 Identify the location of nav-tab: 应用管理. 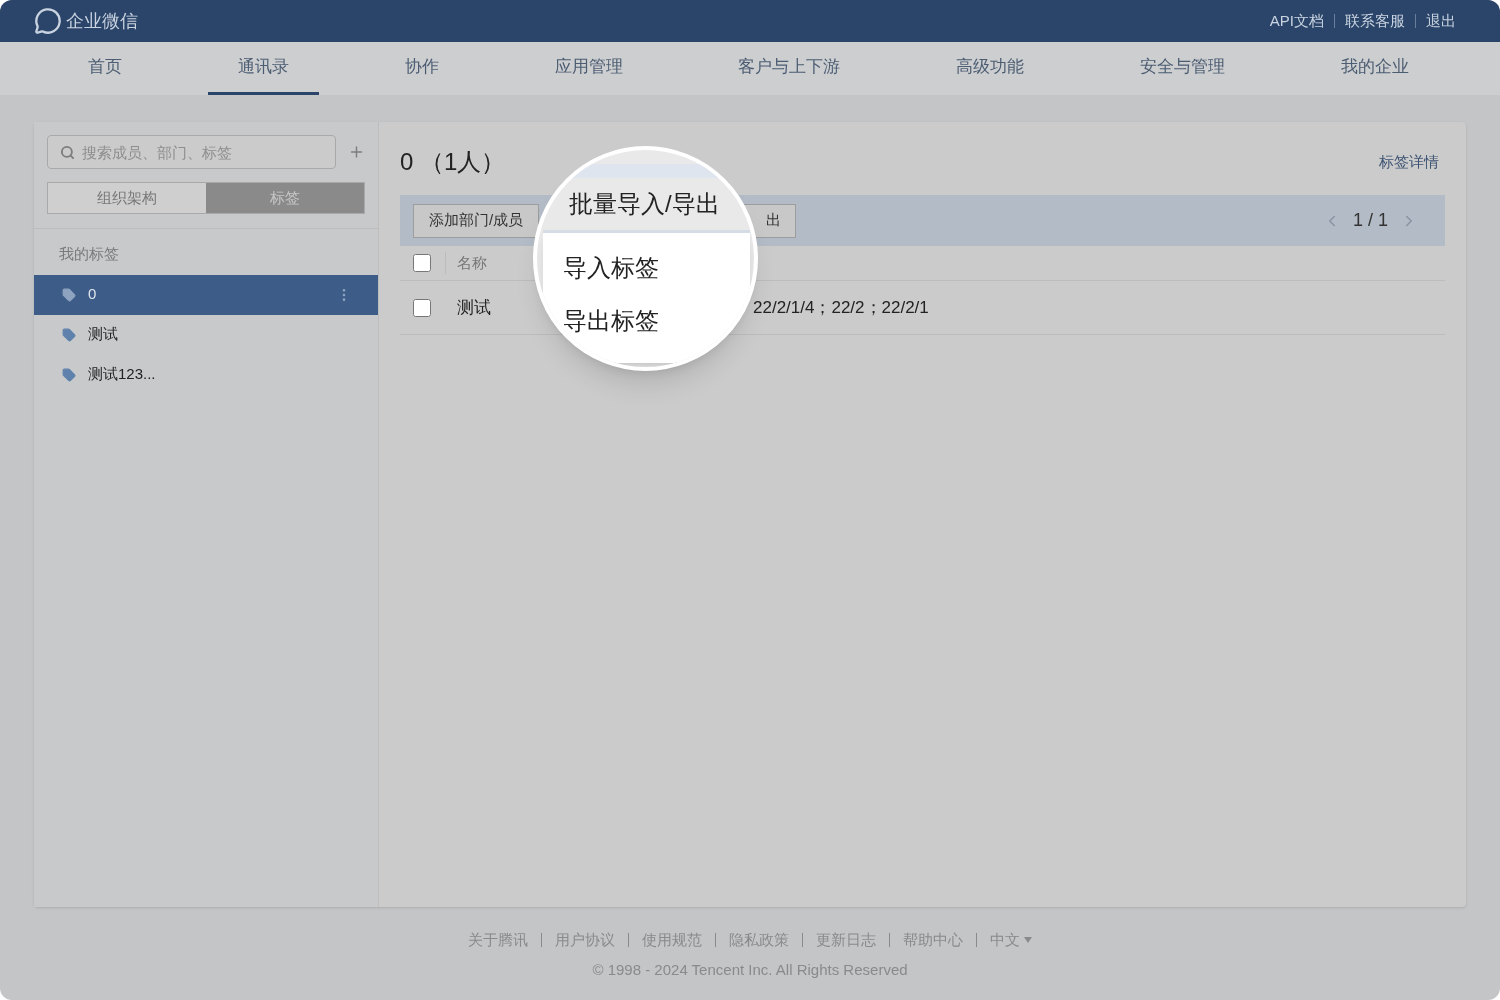
(588, 68).